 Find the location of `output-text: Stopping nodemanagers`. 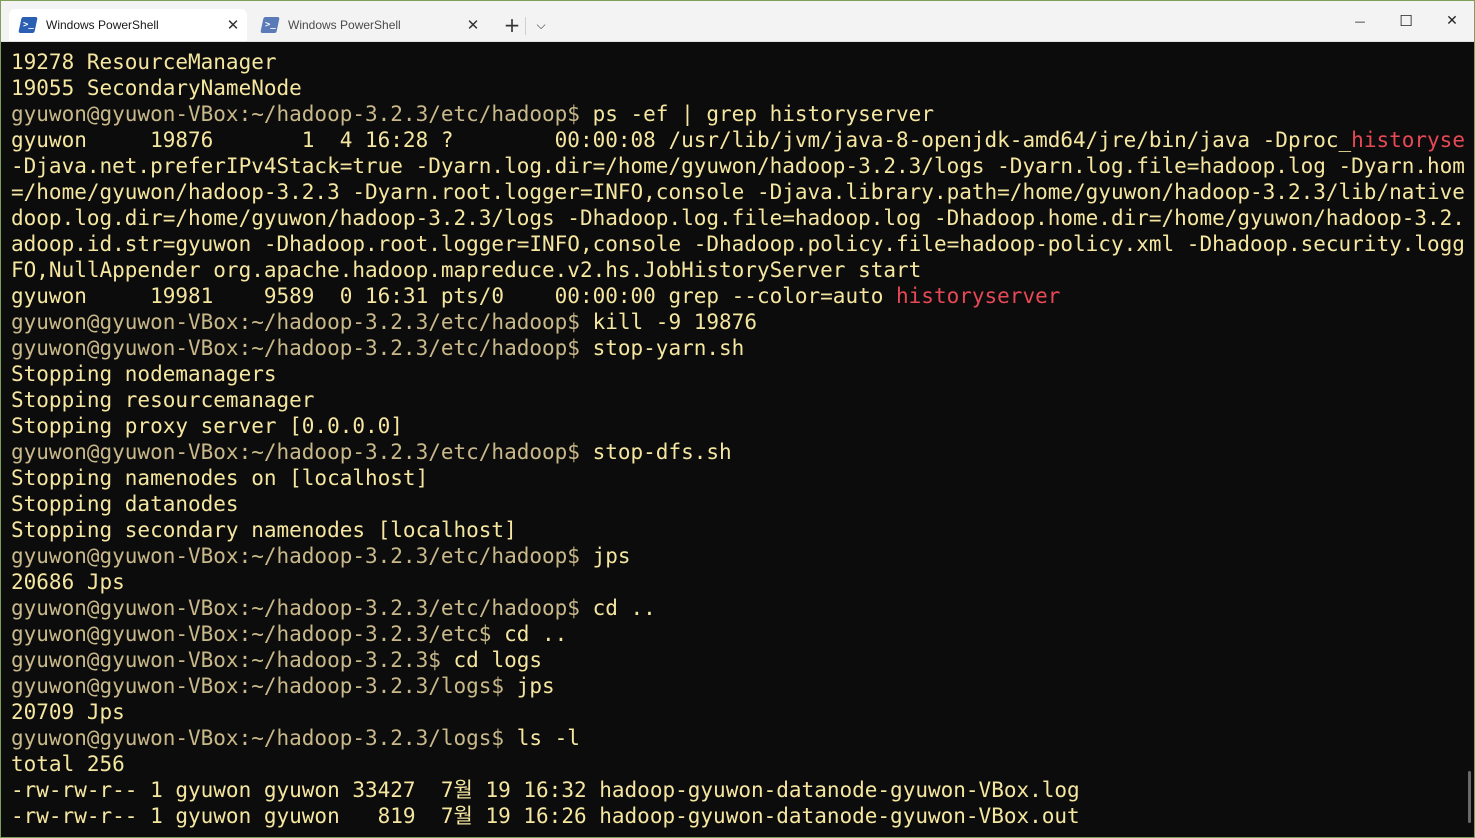

output-text: Stopping nodemanagers is located at coordinates (144, 374).